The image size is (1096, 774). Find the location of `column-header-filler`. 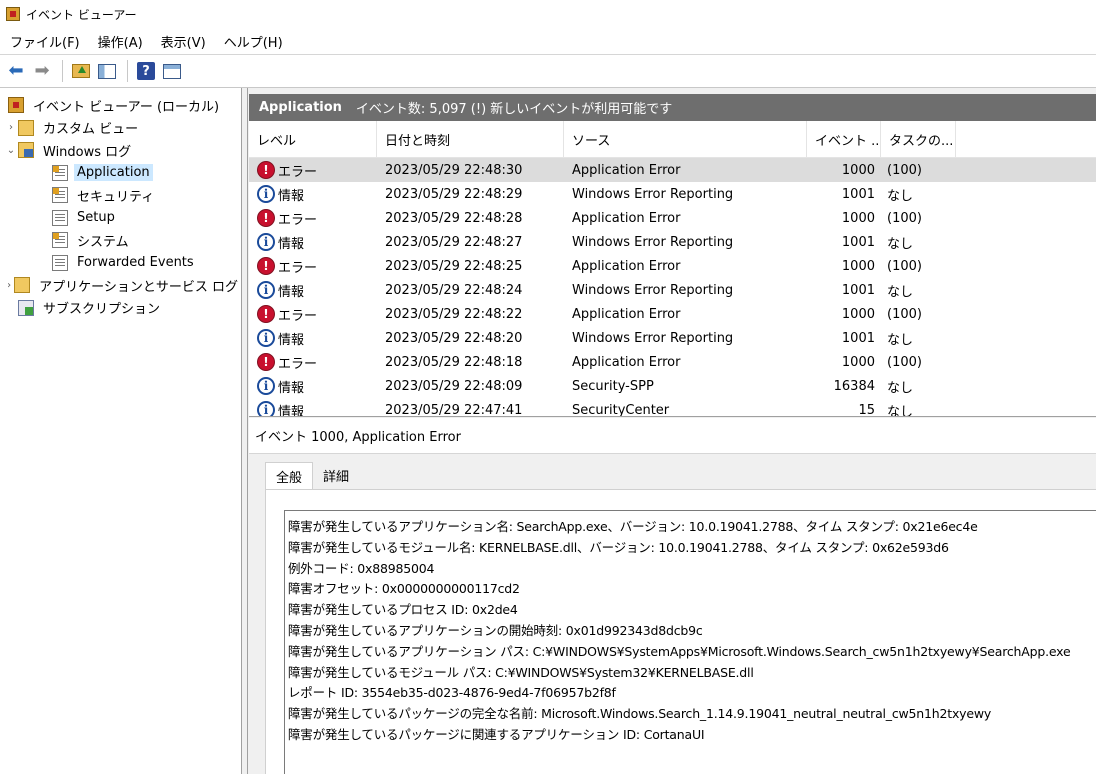

column-header-filler is located at coordinates (1026, 139).